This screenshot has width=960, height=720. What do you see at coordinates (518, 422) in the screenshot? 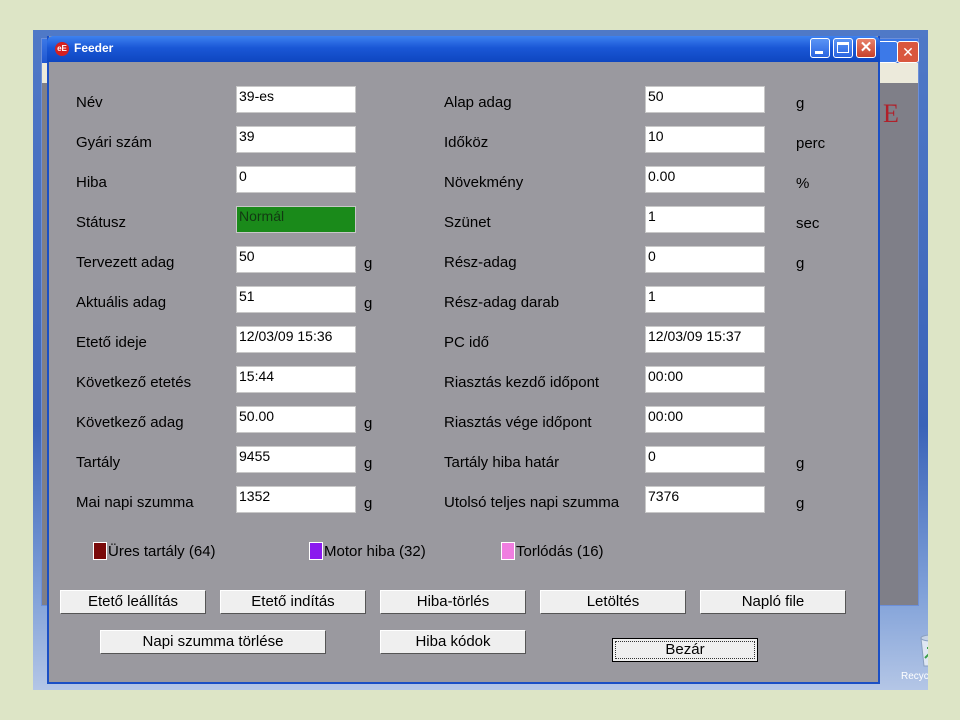
I see `riasztas-vege-idopont-label: Riasztás vége időpont` at bounding box center [518, 422].